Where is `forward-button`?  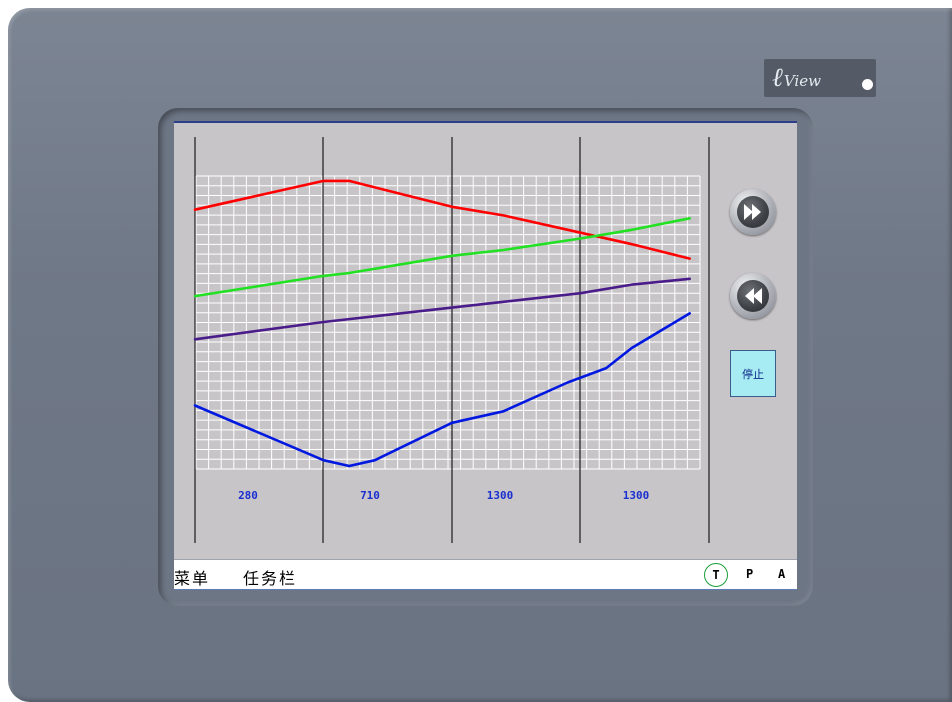
forward-button is located at coordinates (753, 212).